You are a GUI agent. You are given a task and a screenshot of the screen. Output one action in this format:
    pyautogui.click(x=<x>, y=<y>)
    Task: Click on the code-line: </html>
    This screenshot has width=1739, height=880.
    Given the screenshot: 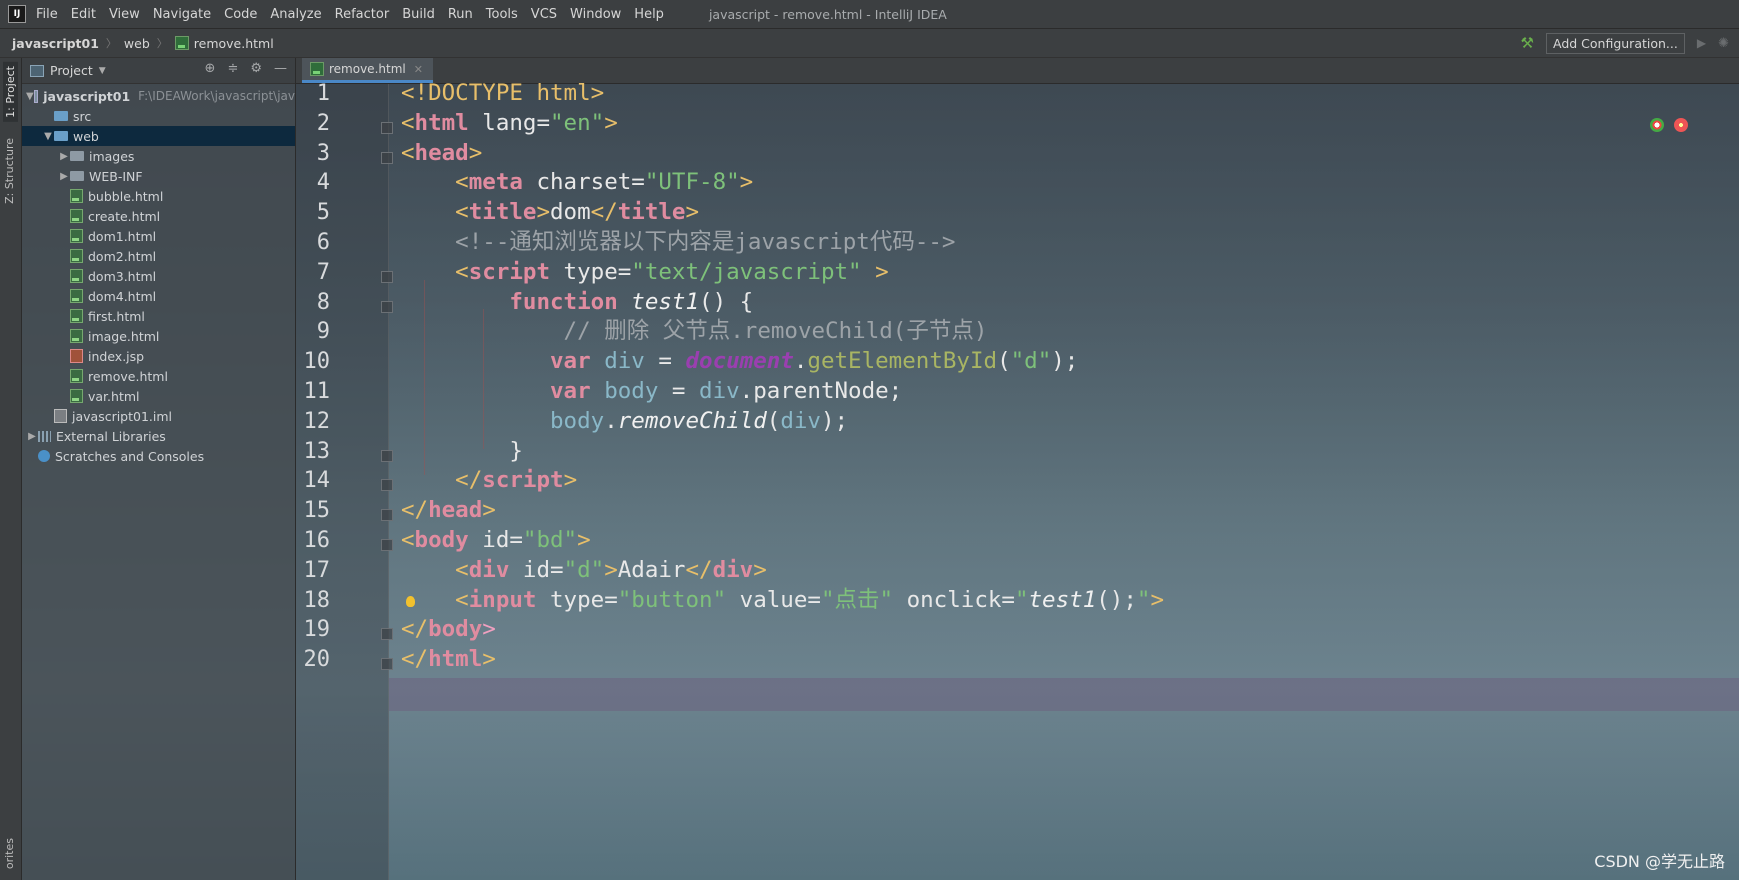 What is the action you would take?
    pyautogui.click(x=448, y=659)
    